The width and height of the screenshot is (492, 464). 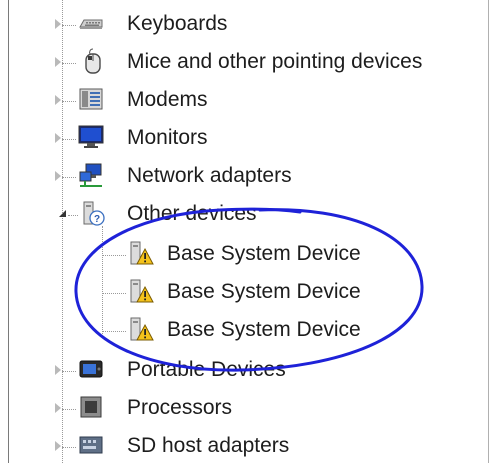 I want to click on tree-item-portable-devices: Portable Devices, so click(x=250, y=370).